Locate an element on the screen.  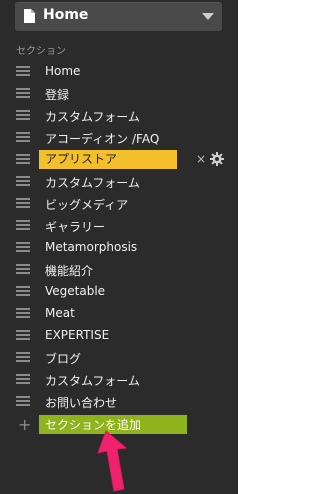
section-label: お問い合わせ is located at coordinates (81, 402).